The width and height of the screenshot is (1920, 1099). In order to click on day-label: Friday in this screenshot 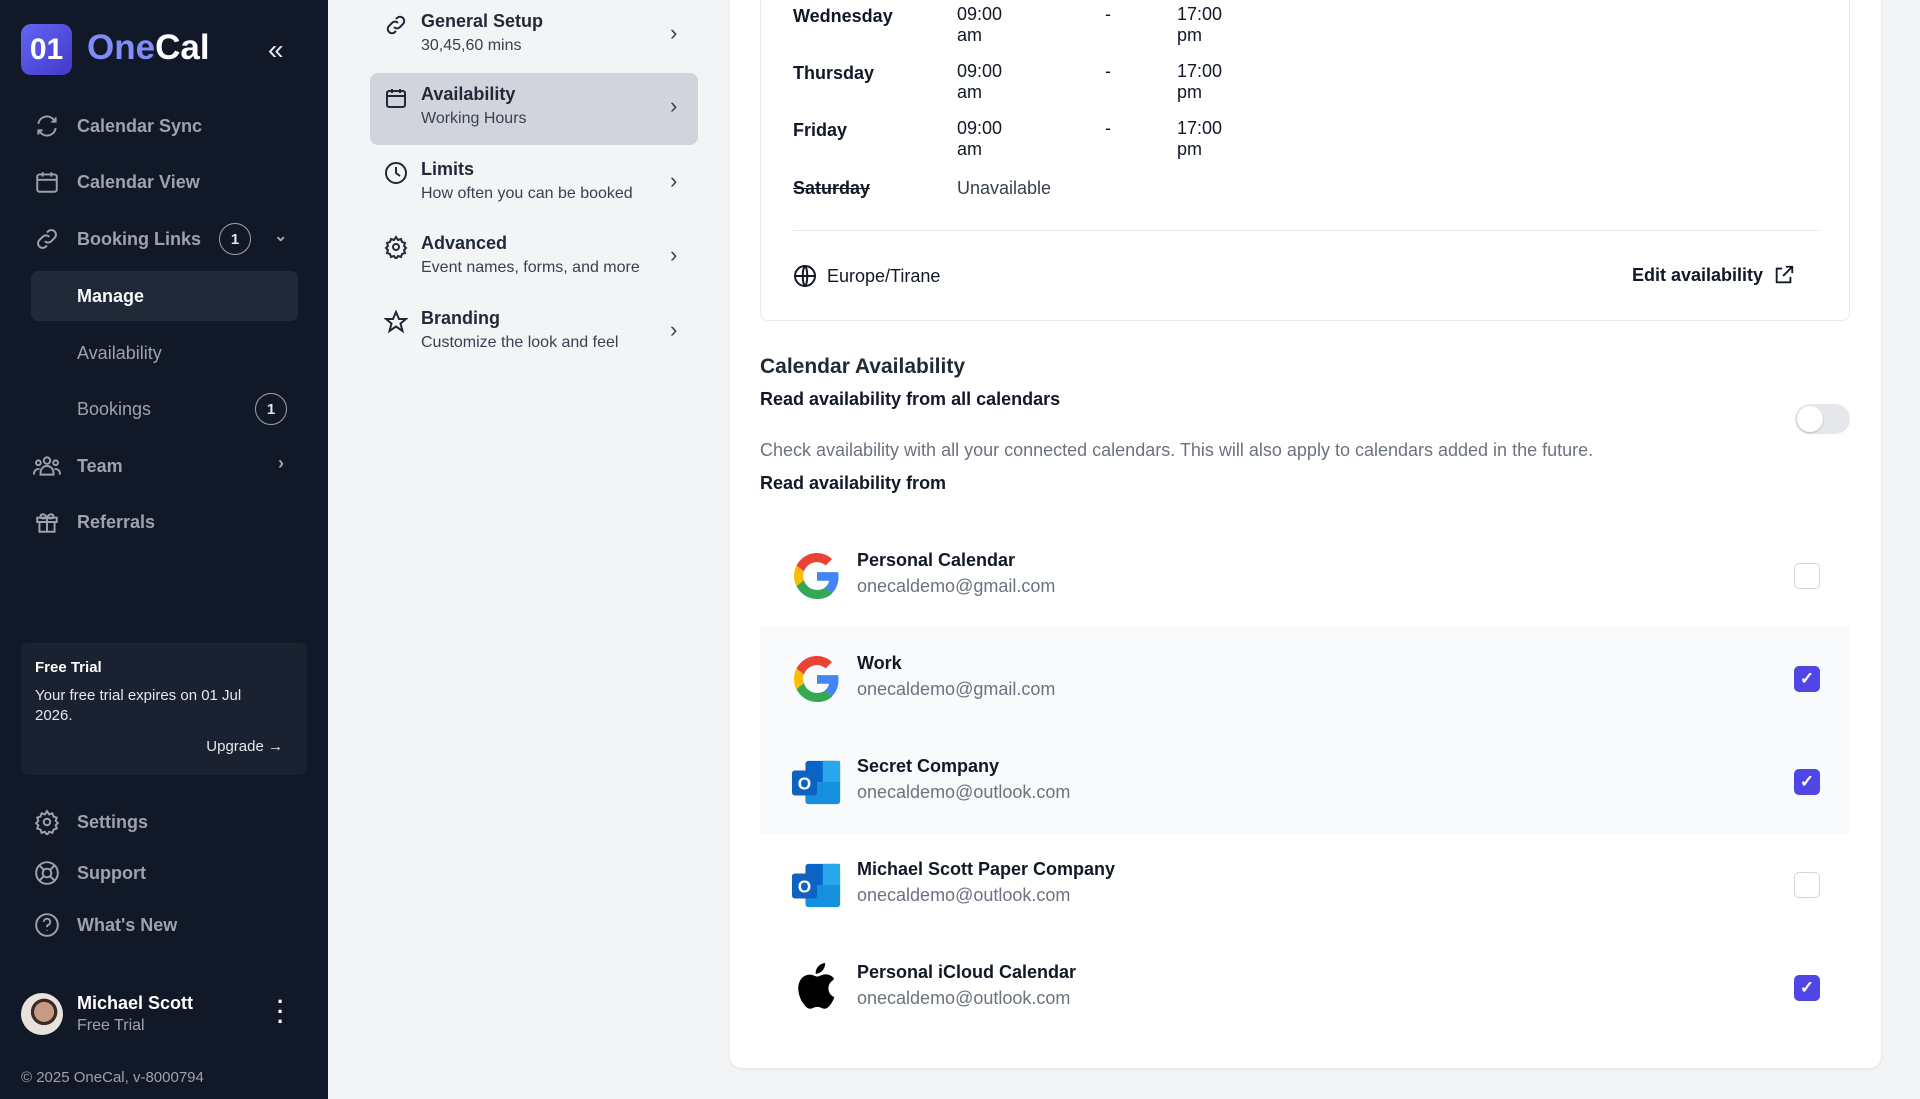, I will do `click(820, 130)`.